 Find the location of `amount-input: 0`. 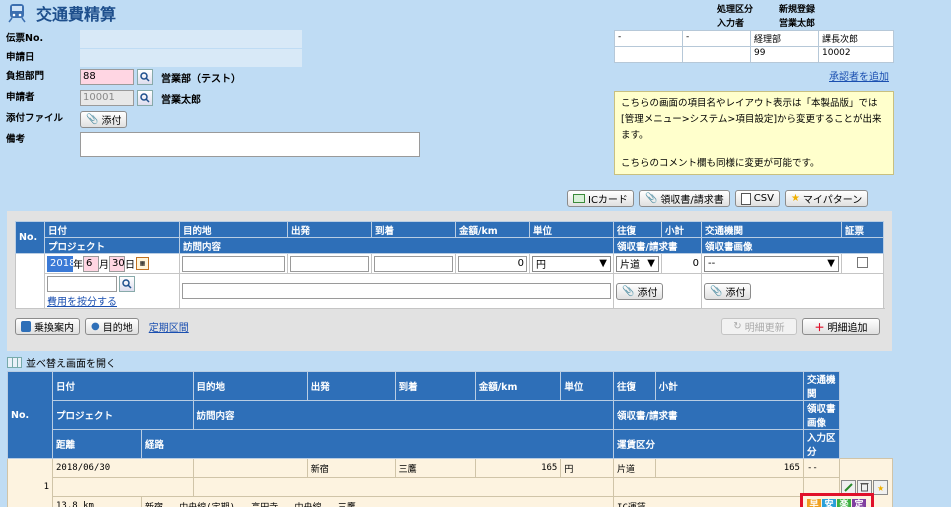

amount-input: 0 is located at coordinates (492, 263).